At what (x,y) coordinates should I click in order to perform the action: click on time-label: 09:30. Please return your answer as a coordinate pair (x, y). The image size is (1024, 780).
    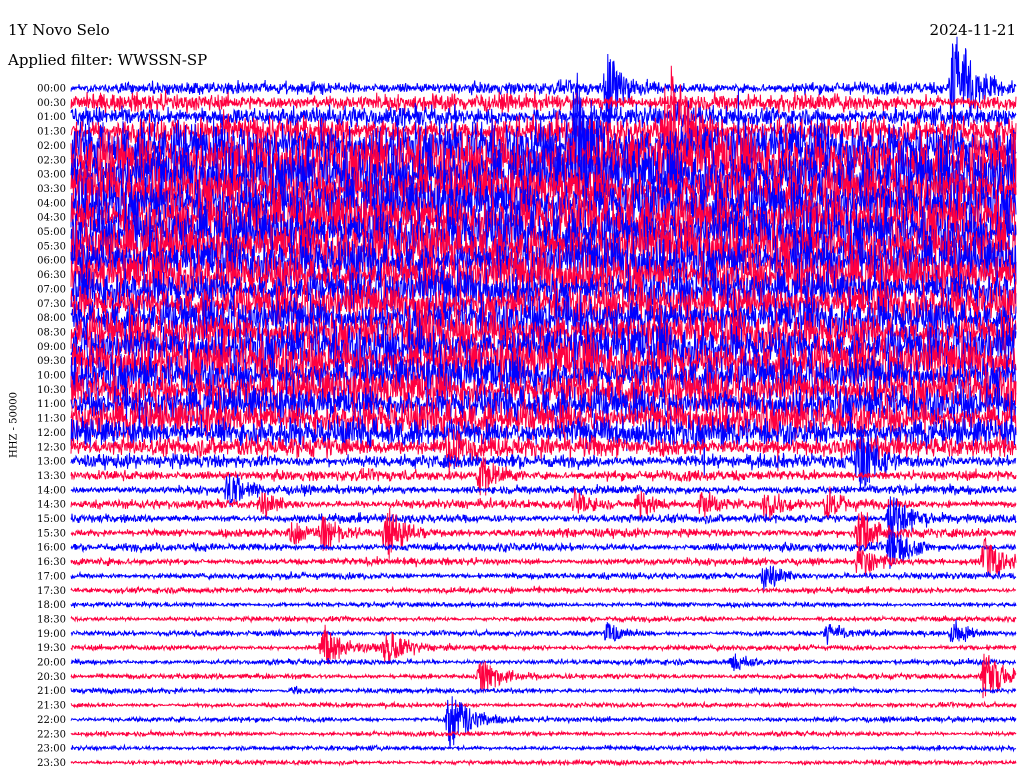
    Looking at the image, I should click on (51, 361).